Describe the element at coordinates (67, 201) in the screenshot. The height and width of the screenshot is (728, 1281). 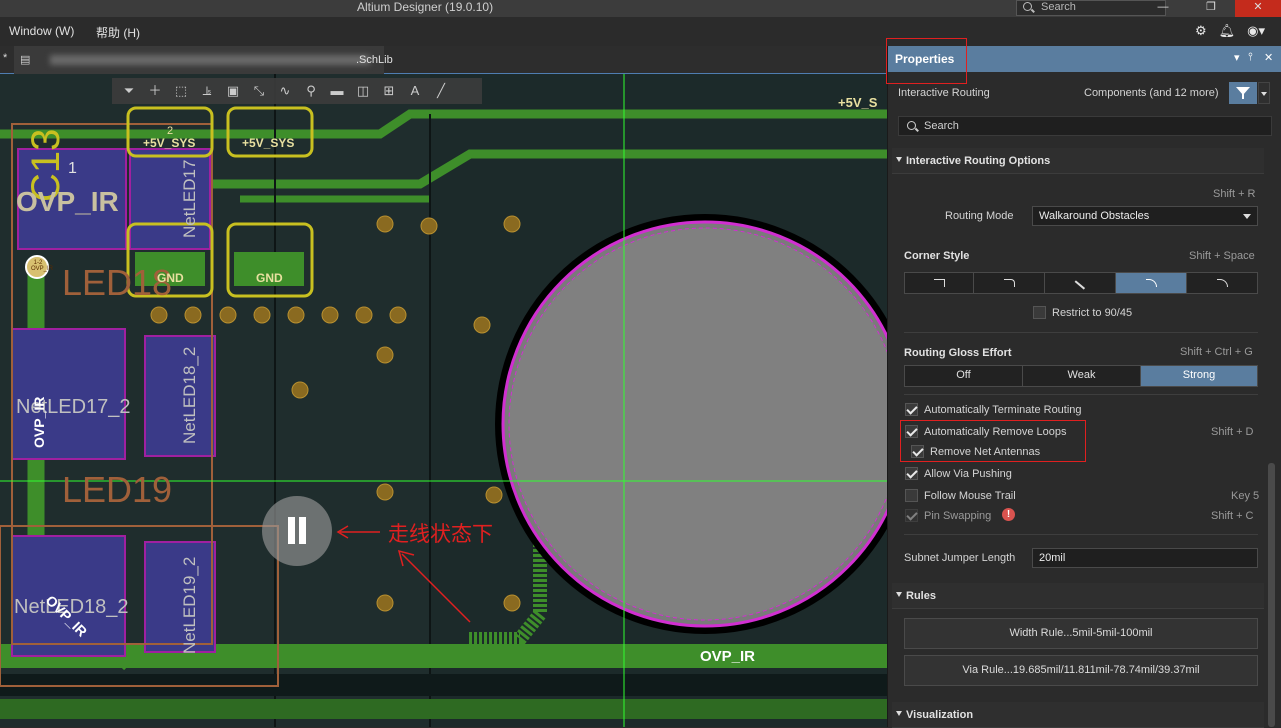
I see `label-ovp-ir-big: OVP_IR` at that location.